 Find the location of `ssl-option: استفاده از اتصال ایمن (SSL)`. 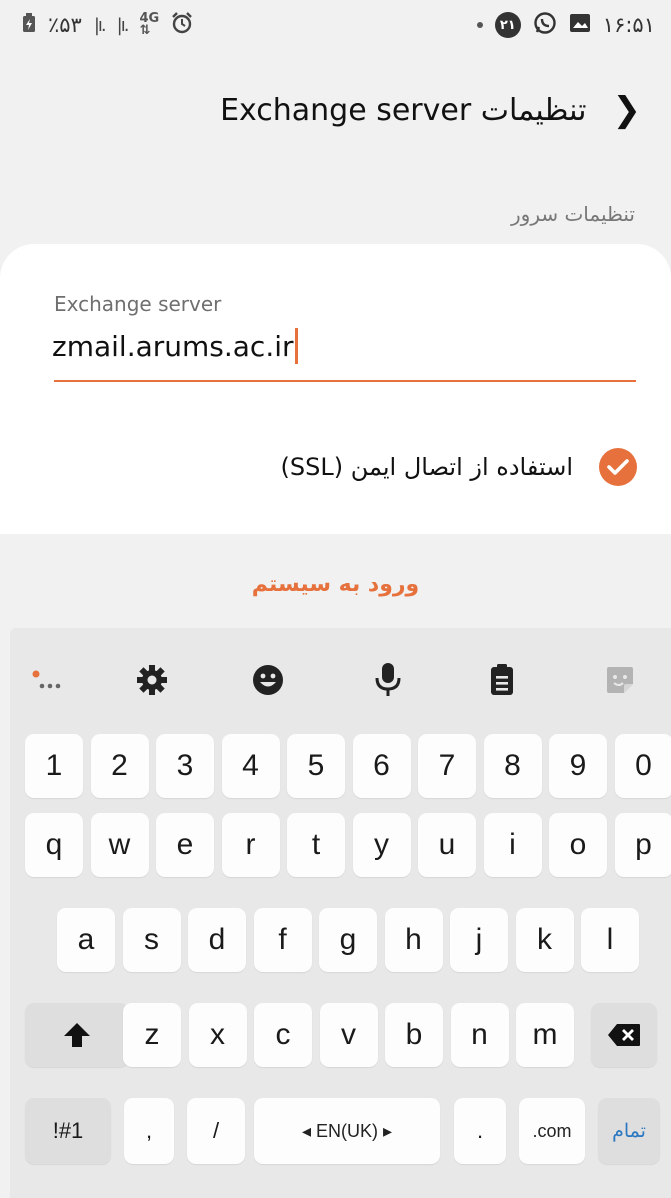

ssl-option: استفاده از اتصال ایمن (SSL) is located at coordinates (458, 467).